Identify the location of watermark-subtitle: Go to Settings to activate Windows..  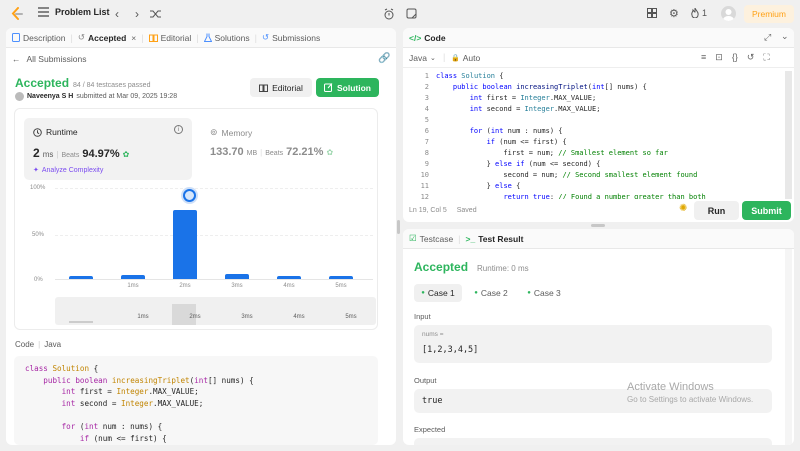
(690, 399).